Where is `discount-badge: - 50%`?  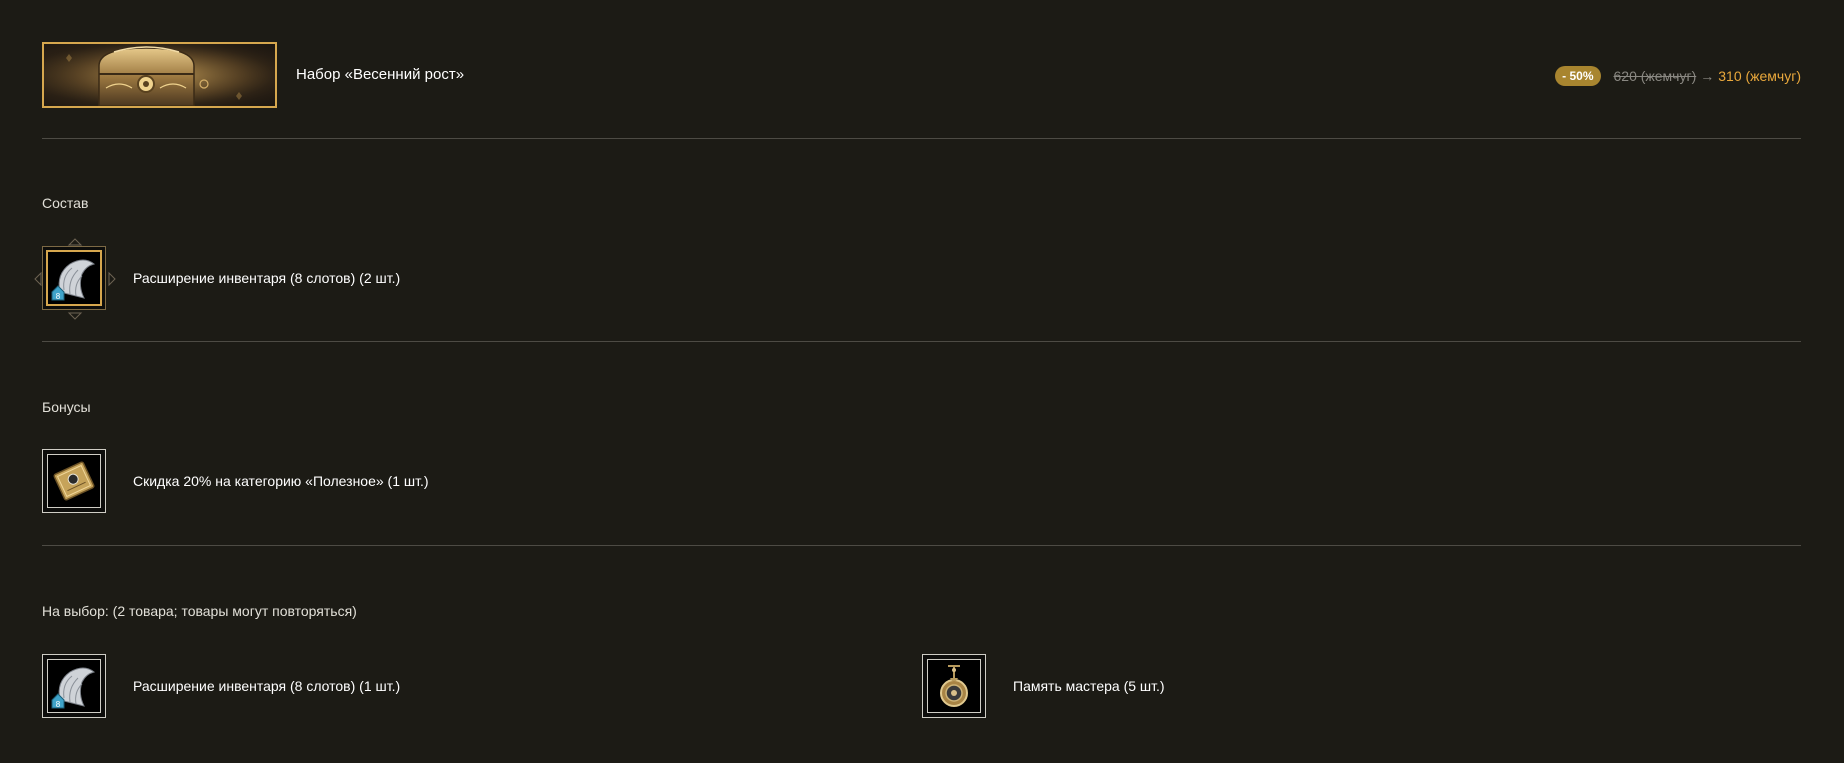 discount-badge: - 50% is located at coordinates (1578, 76).